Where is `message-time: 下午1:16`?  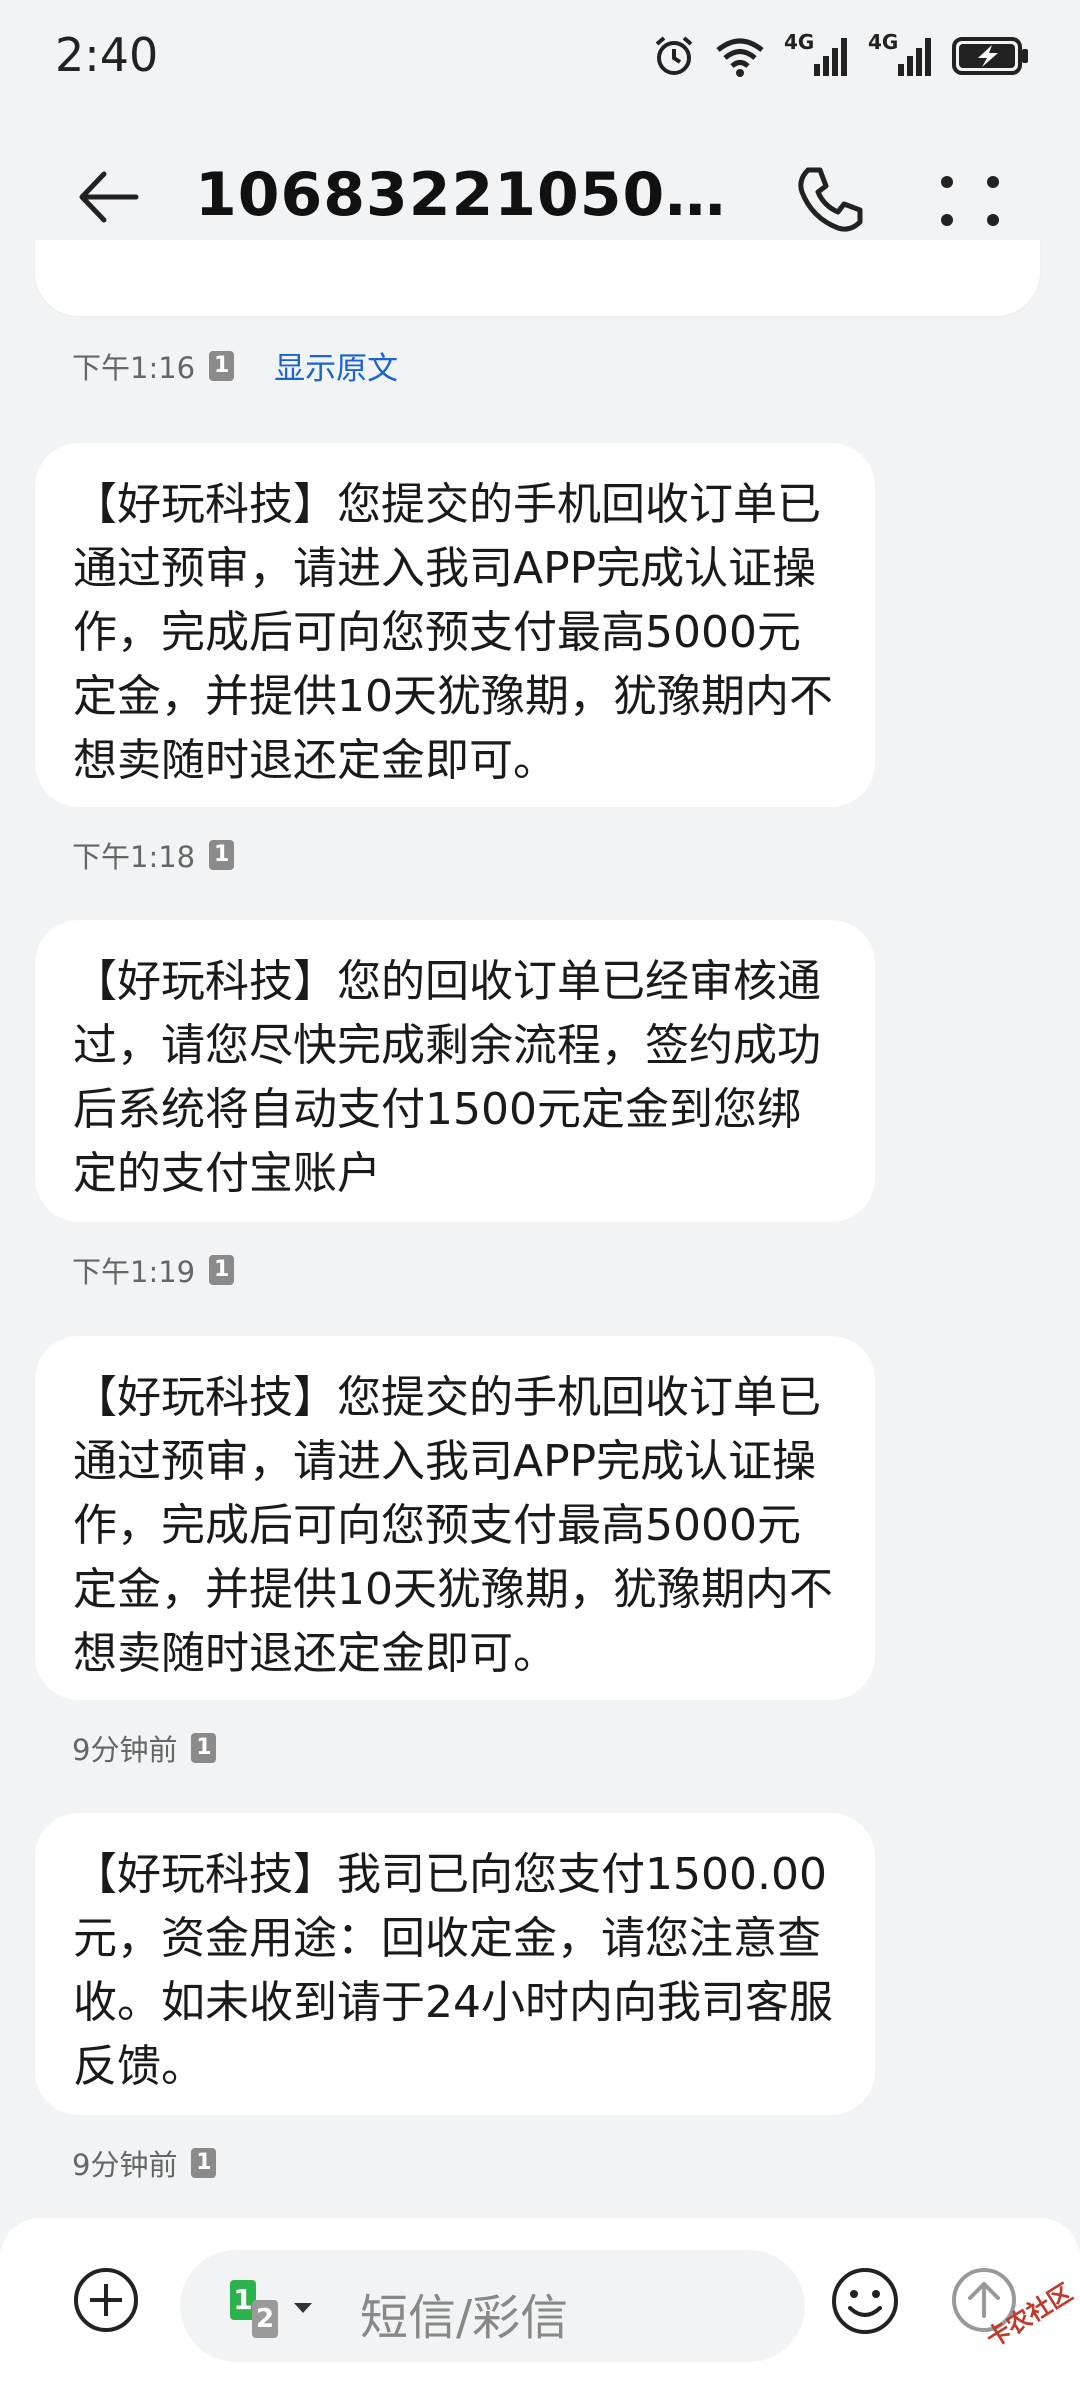 message-time: 下午1:16 is located at coordinates (134, 367).